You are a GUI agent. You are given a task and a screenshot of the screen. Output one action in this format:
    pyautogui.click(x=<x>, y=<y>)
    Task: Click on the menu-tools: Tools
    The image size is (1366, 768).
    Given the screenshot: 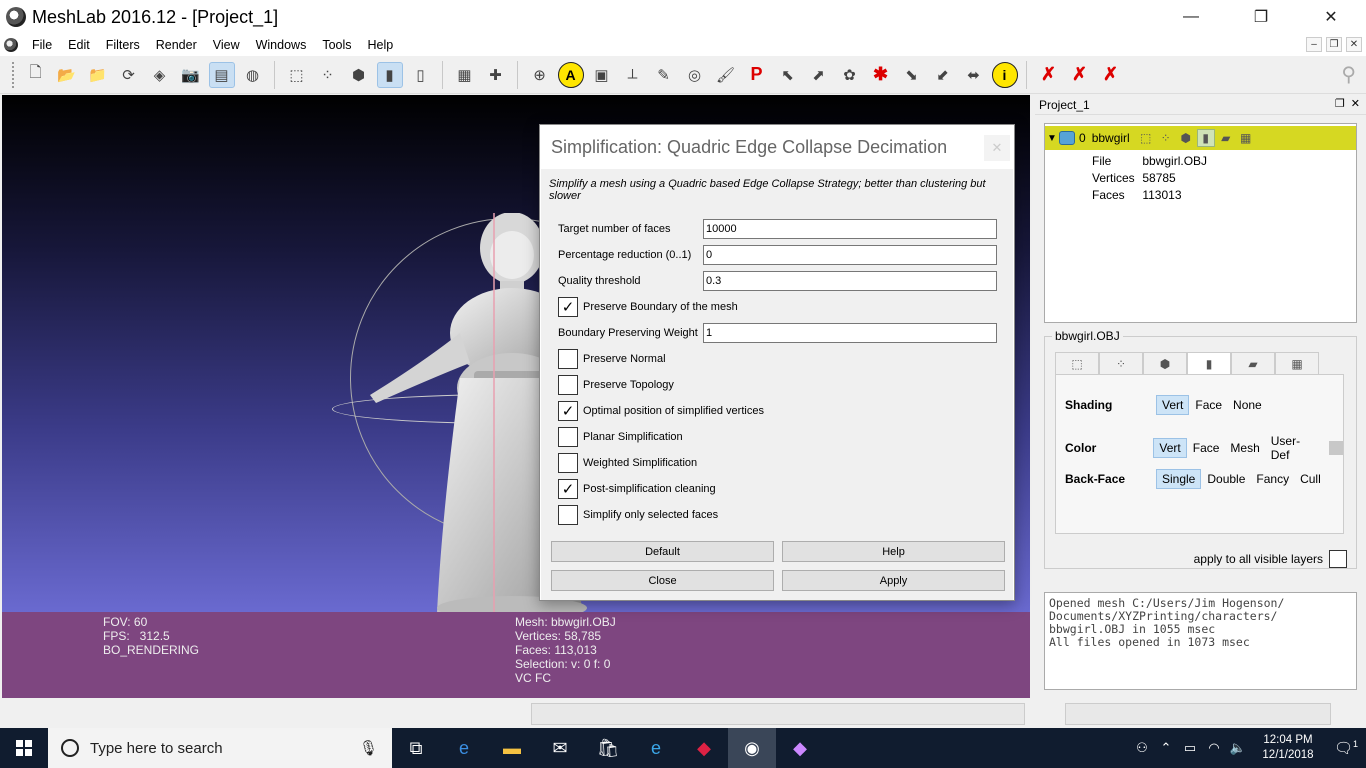 What is the action you would take?
    pyautogui.click(x=336, y=45)
    